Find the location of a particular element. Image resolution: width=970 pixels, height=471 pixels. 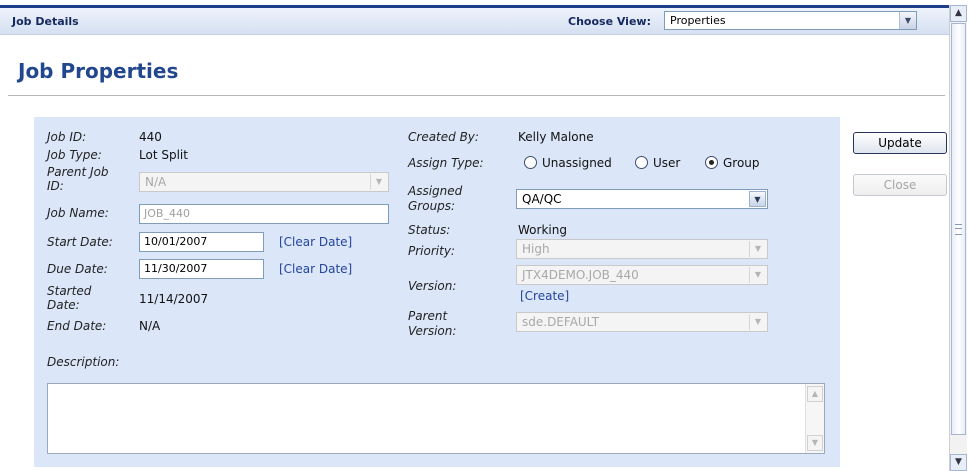

radio-group is located at coordinates (711, 162).